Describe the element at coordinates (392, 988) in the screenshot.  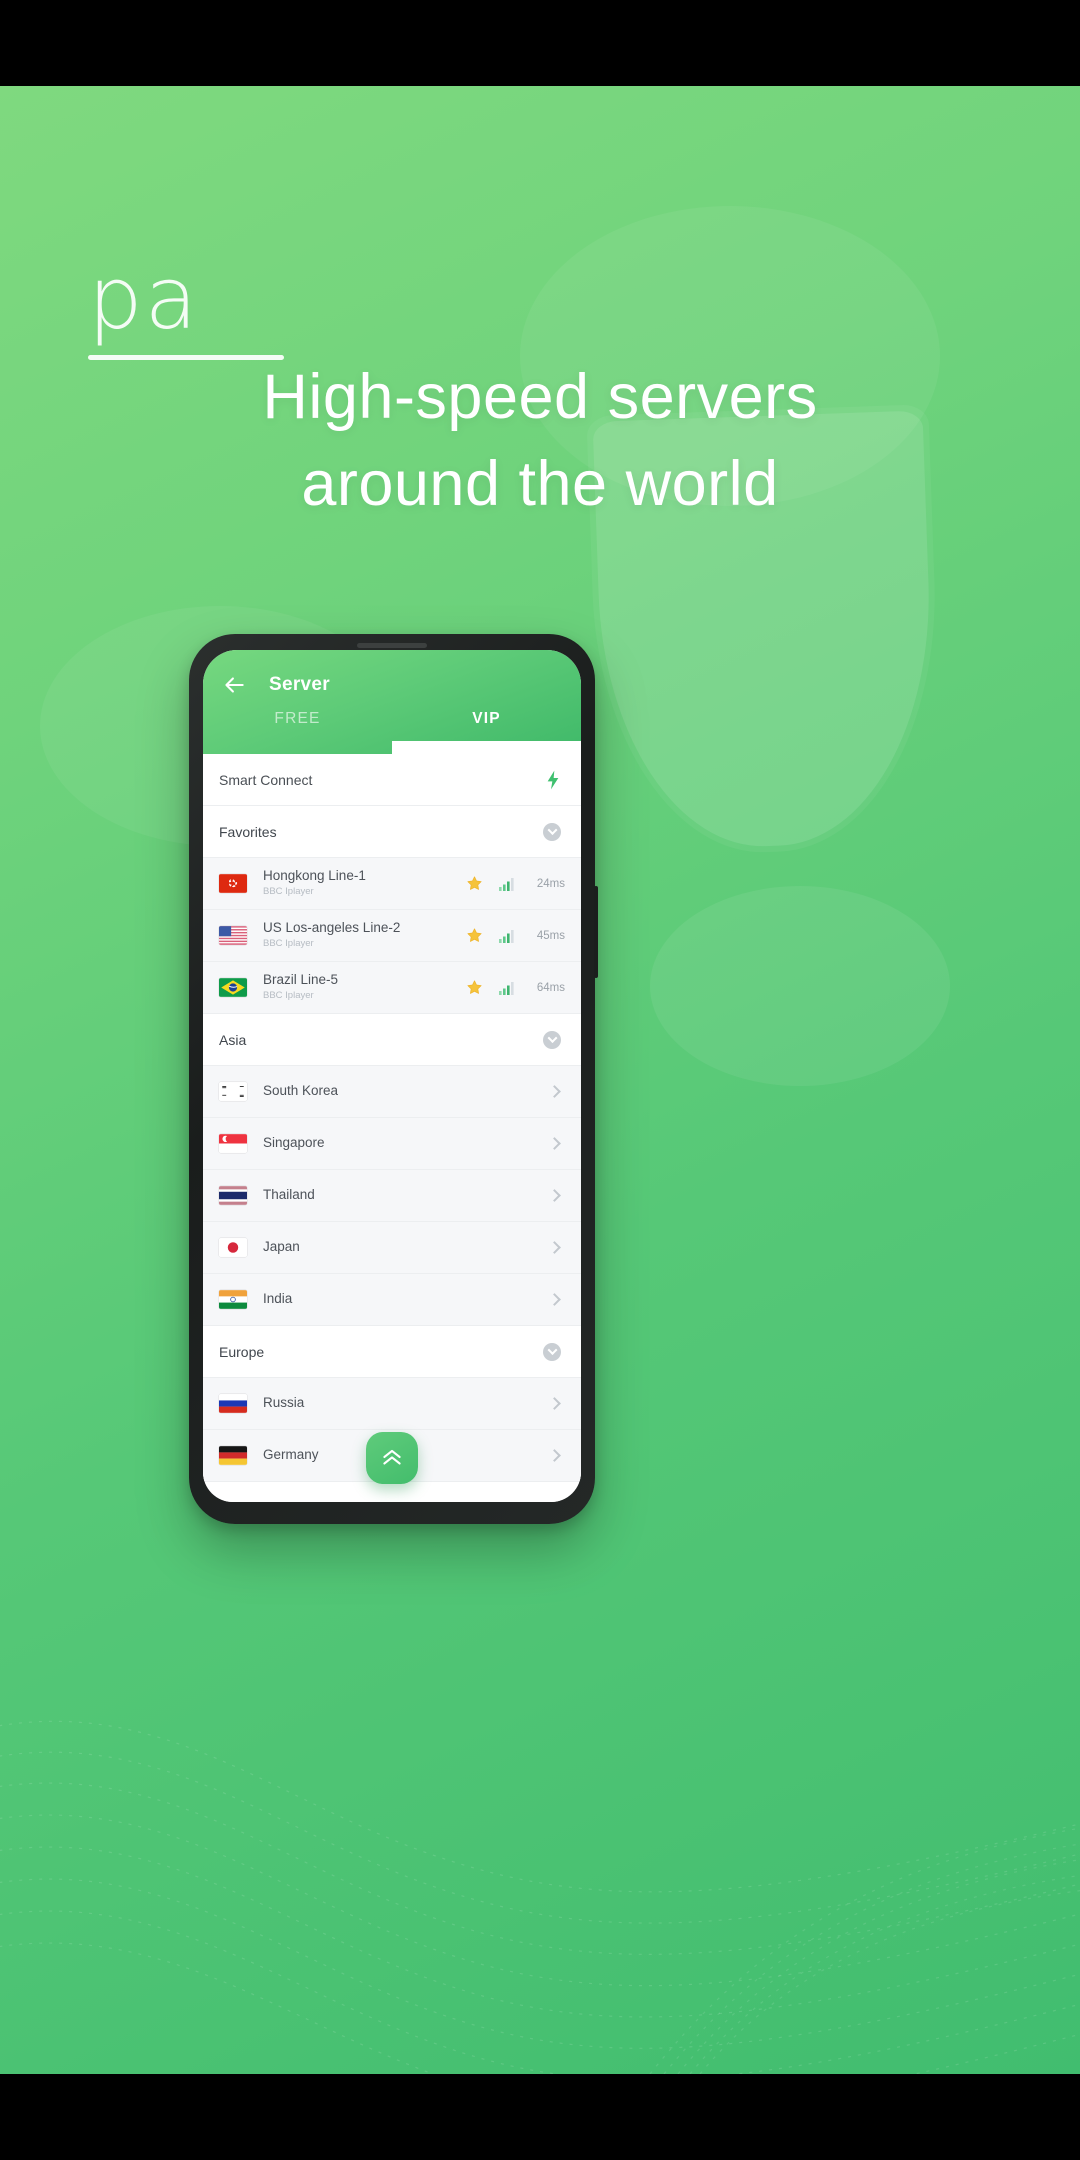
I see `table-row: Brazil Line-5 BBC Iplayer 64ms` at that location.